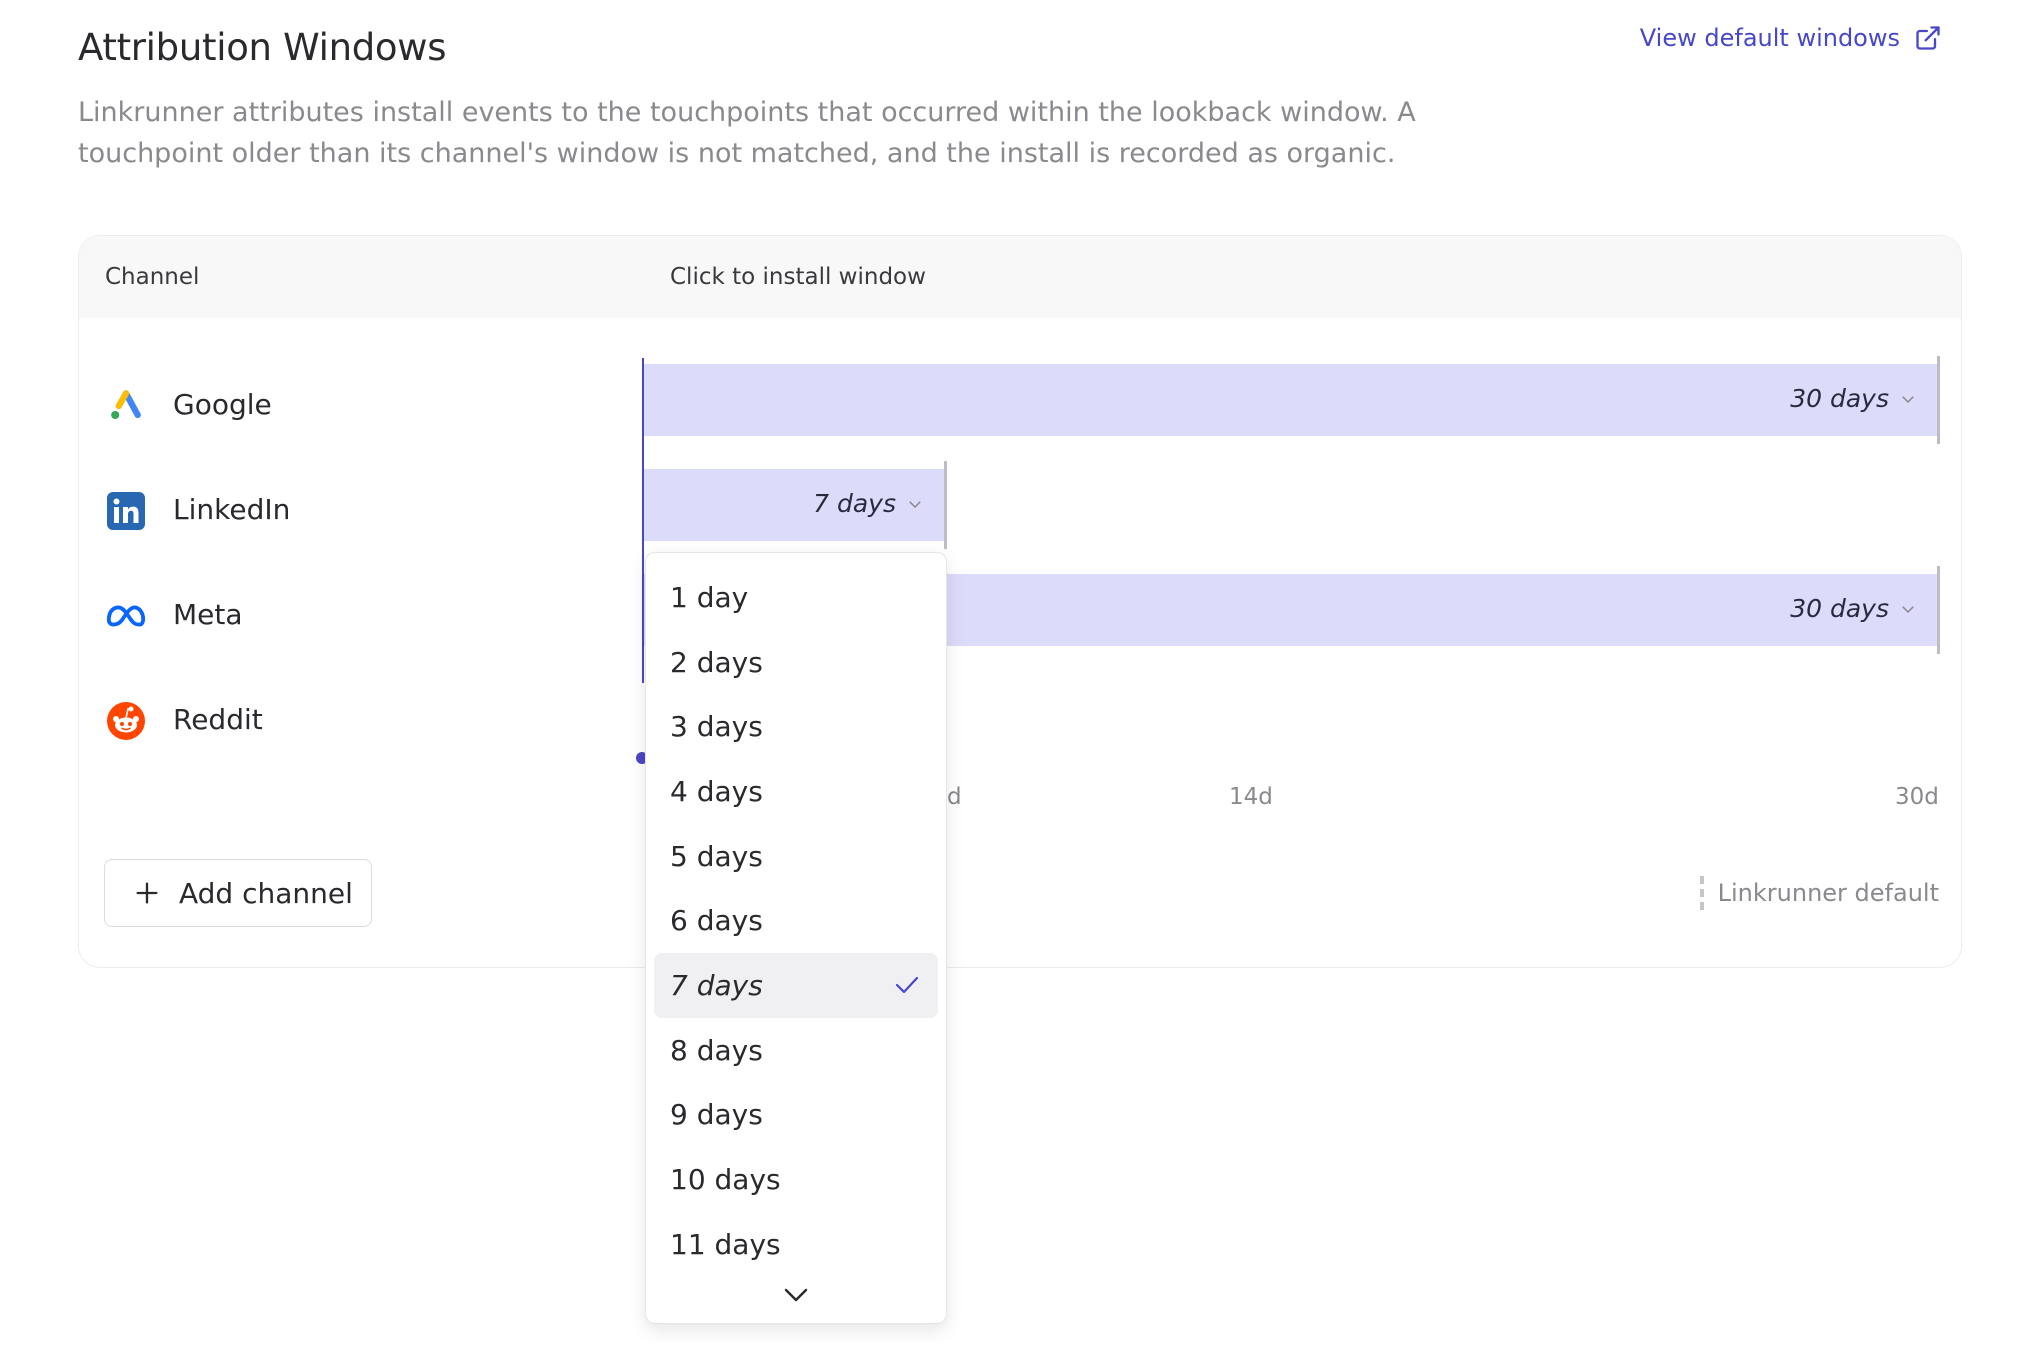 The width and height of the screenshot is (2020, 1360). I want to click on legend: Linkrunner default, so click(1819, 893).